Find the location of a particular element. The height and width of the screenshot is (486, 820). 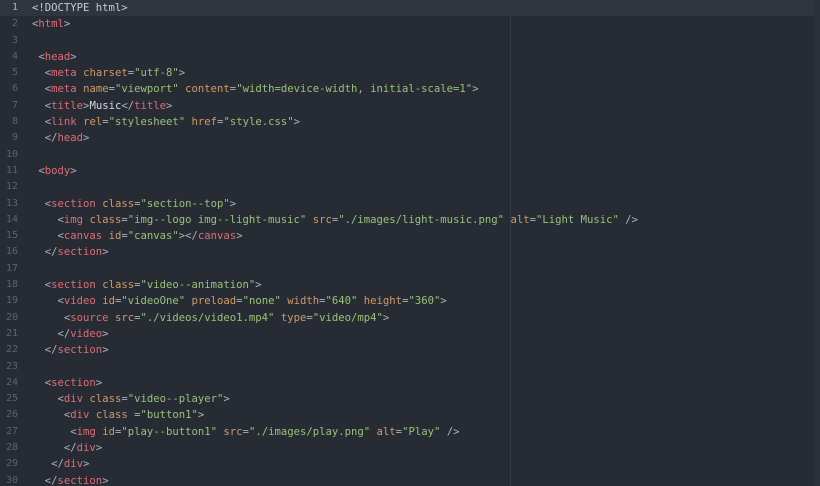

code-line: 1 <!DOCTYPE html> is located at coordinates (410, 8).